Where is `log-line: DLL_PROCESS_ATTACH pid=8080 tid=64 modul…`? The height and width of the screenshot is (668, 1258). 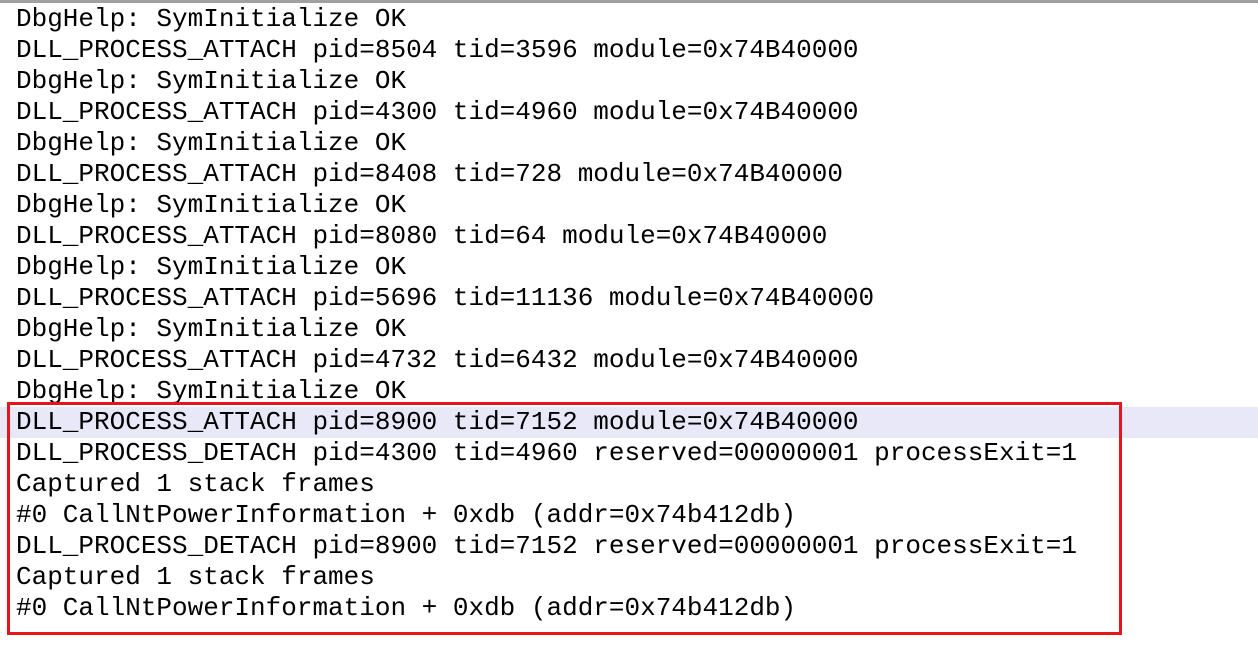
log-line: DLL_PROCESS_ATTACH pid=8080 tid=64 modul… is located at coordinates (629, 236).